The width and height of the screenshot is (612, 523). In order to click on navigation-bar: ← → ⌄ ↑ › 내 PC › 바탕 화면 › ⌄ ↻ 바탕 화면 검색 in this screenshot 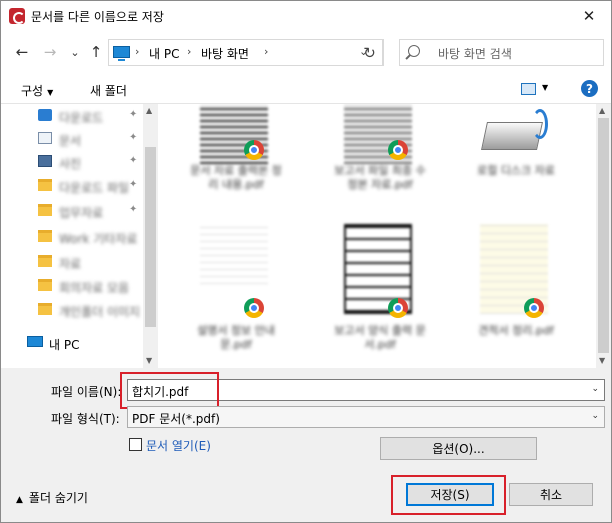, I will do `click(306, 53)`.